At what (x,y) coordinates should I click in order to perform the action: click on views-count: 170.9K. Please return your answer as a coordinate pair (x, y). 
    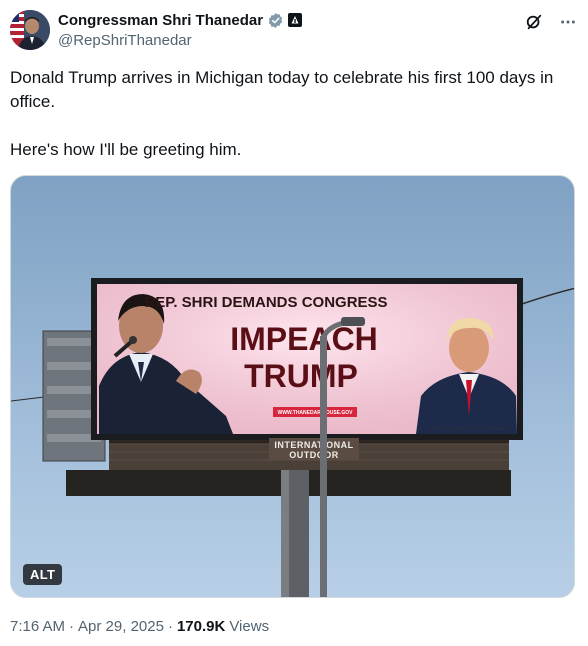
    Looking at the image, I should click on (201, 626).